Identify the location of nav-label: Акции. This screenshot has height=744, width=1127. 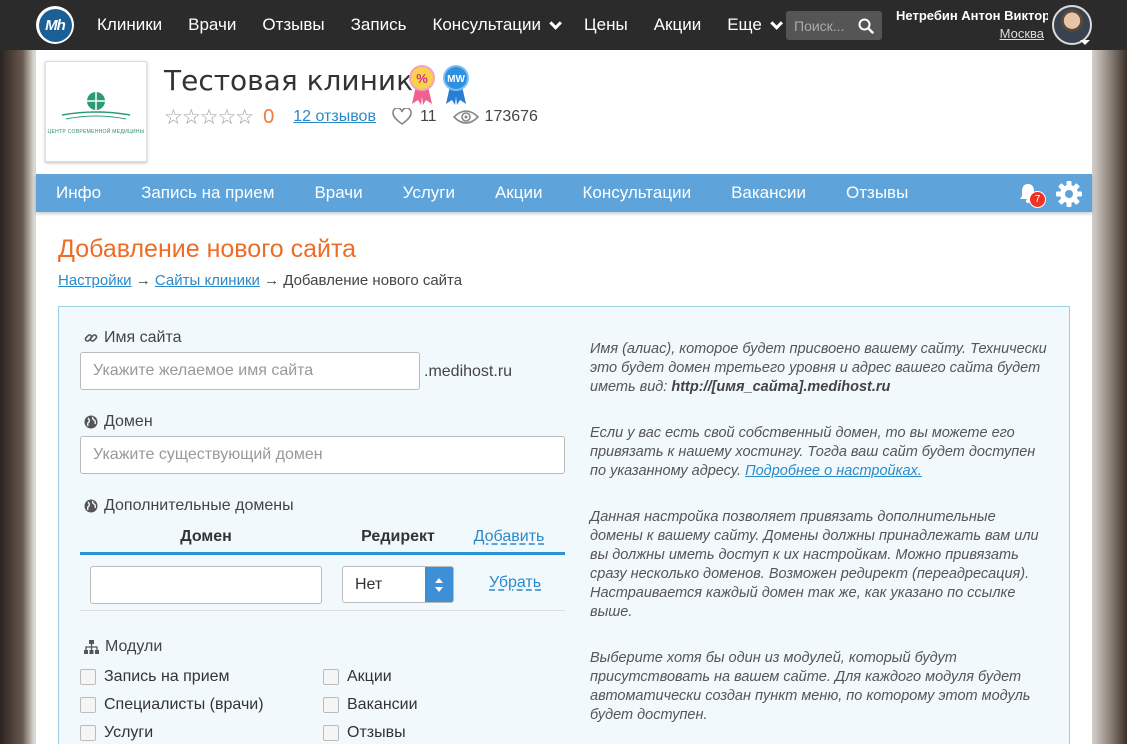
(677, 24).